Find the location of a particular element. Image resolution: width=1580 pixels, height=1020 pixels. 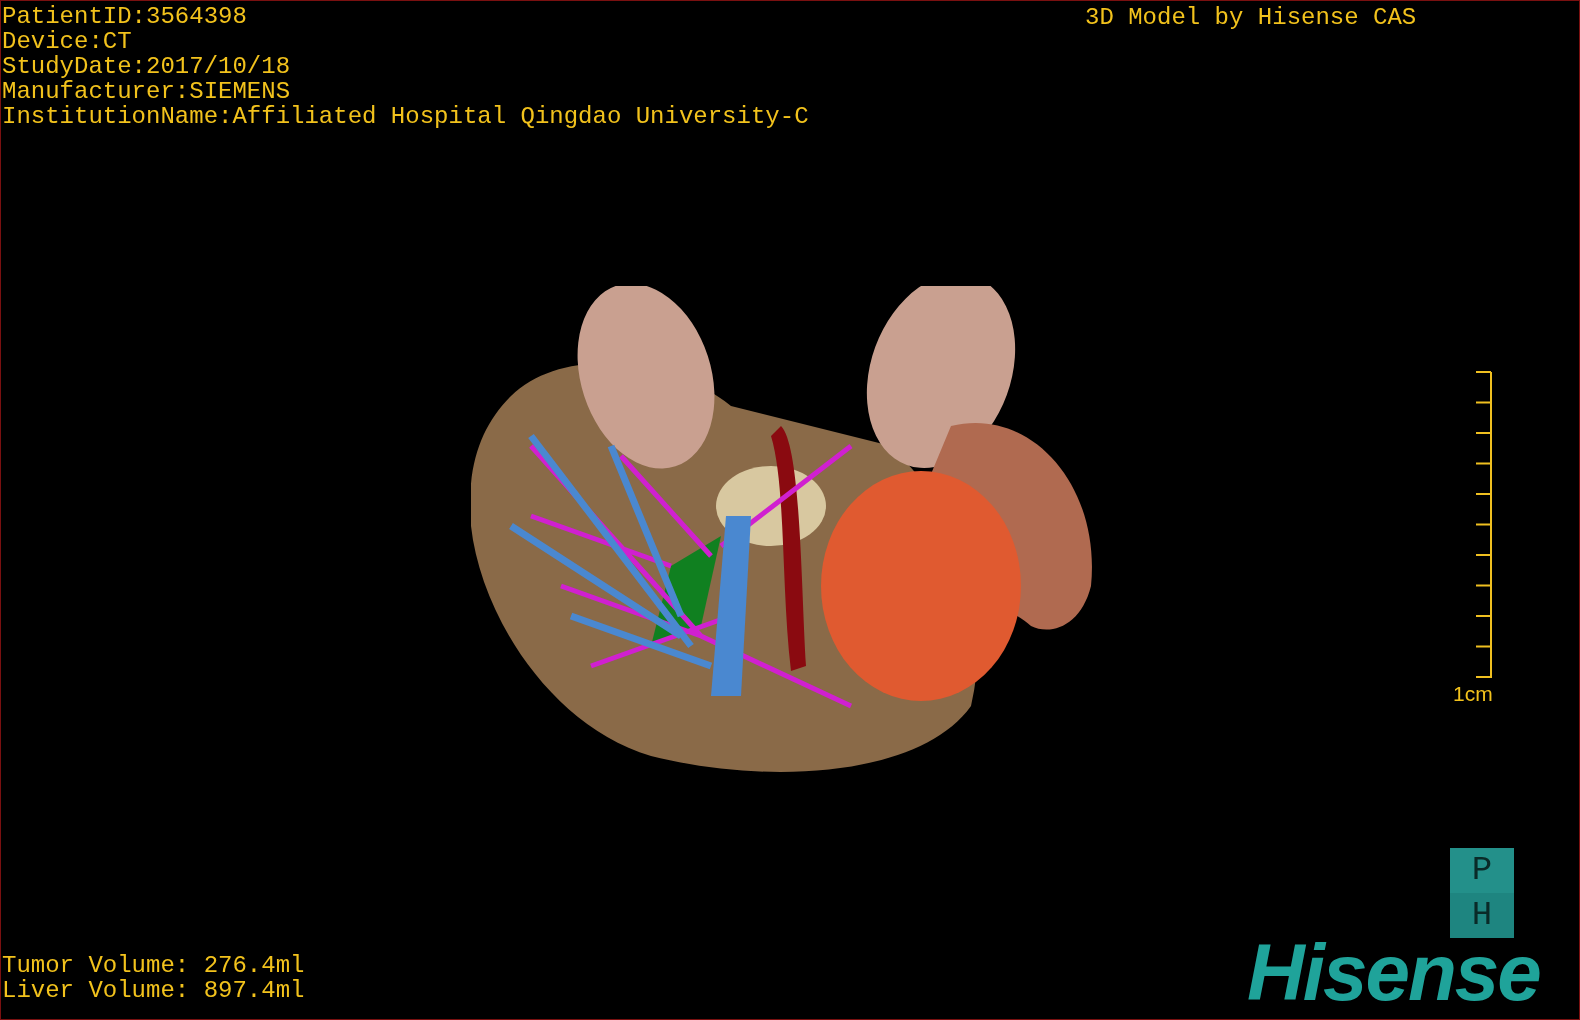

viewer-title: 3D Model by Hisense CAS is located at coordinates (1251, 17).